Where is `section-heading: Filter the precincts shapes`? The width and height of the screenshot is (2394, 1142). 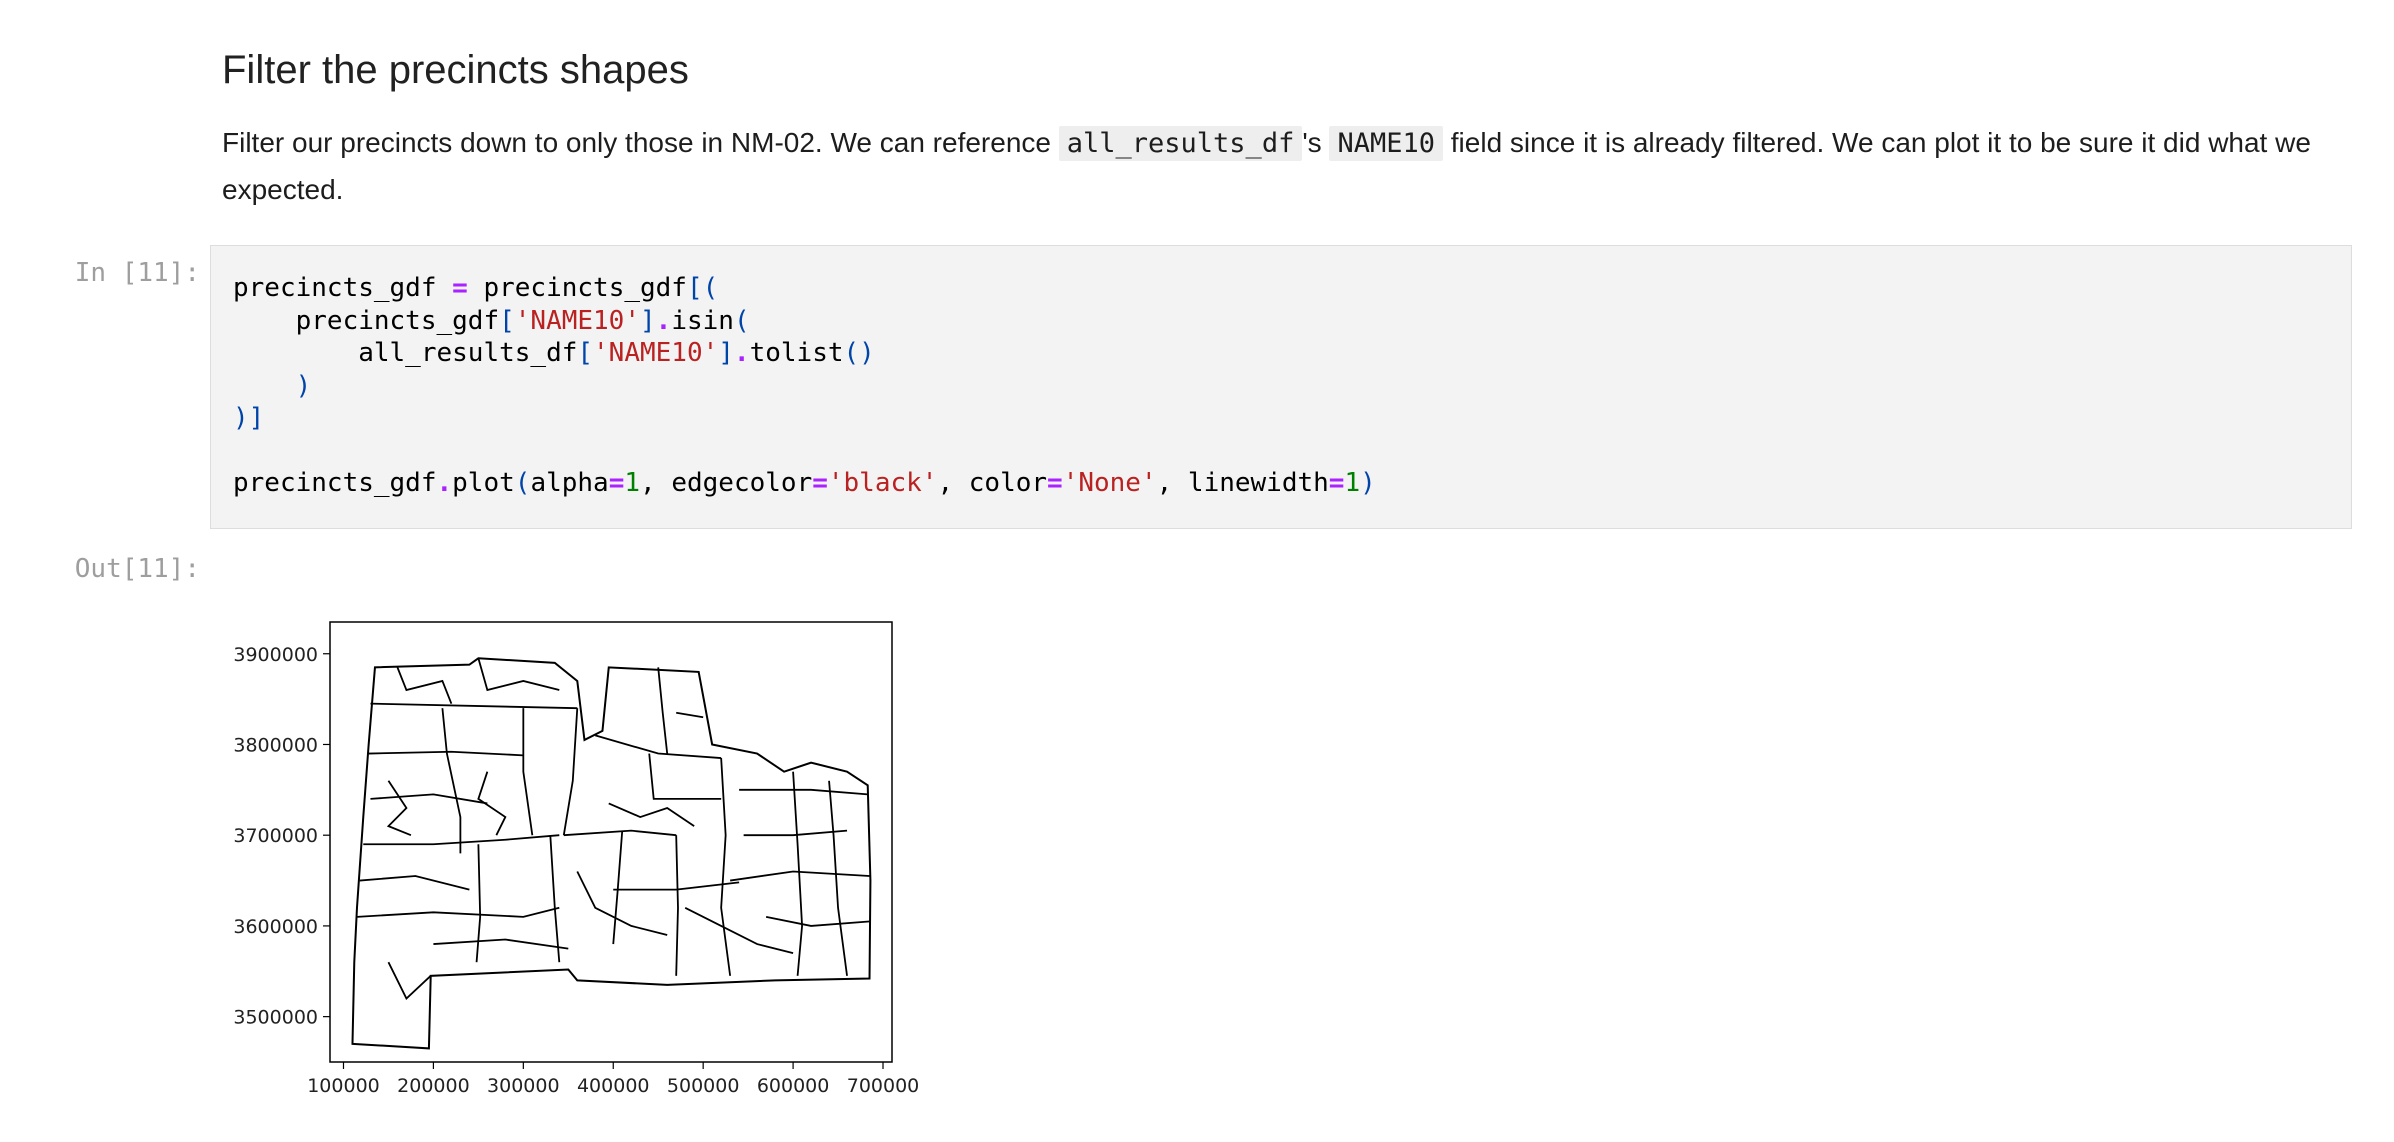
section-heading: Filter the precincts shapes is located at coordinates (455, 70).